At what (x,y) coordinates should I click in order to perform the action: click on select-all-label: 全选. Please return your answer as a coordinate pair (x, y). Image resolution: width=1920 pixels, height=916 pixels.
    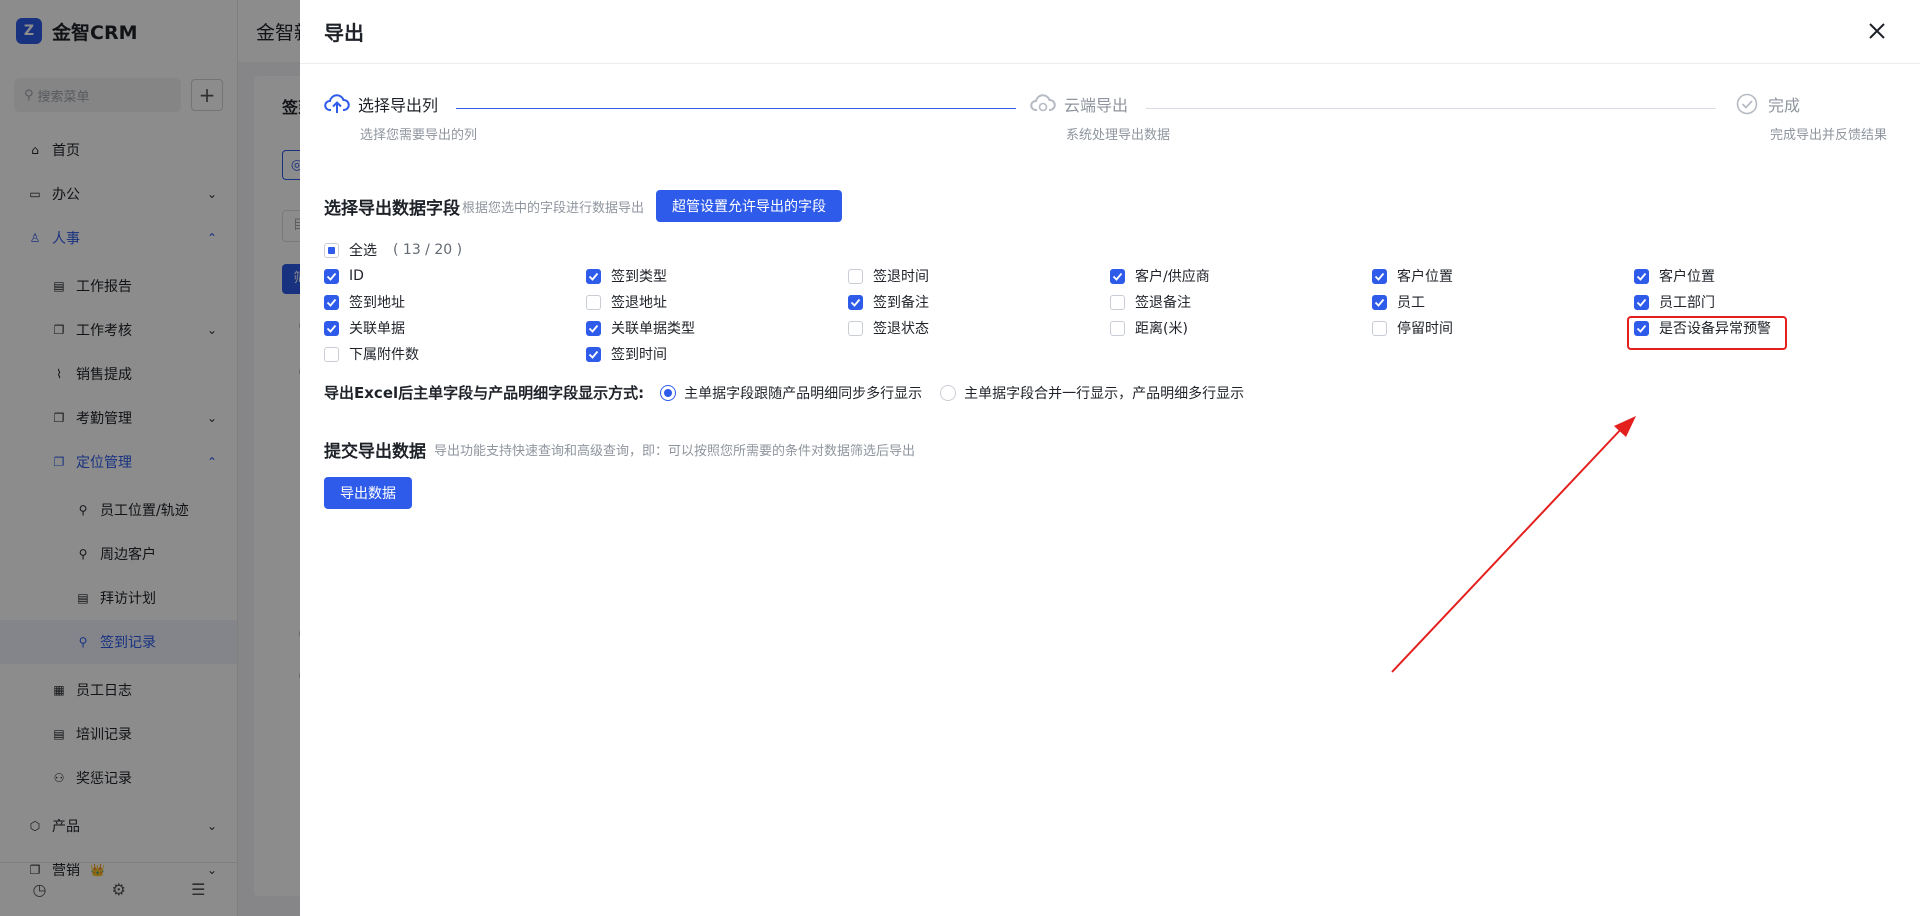
    Looking at the image, I should click on (363, 251).